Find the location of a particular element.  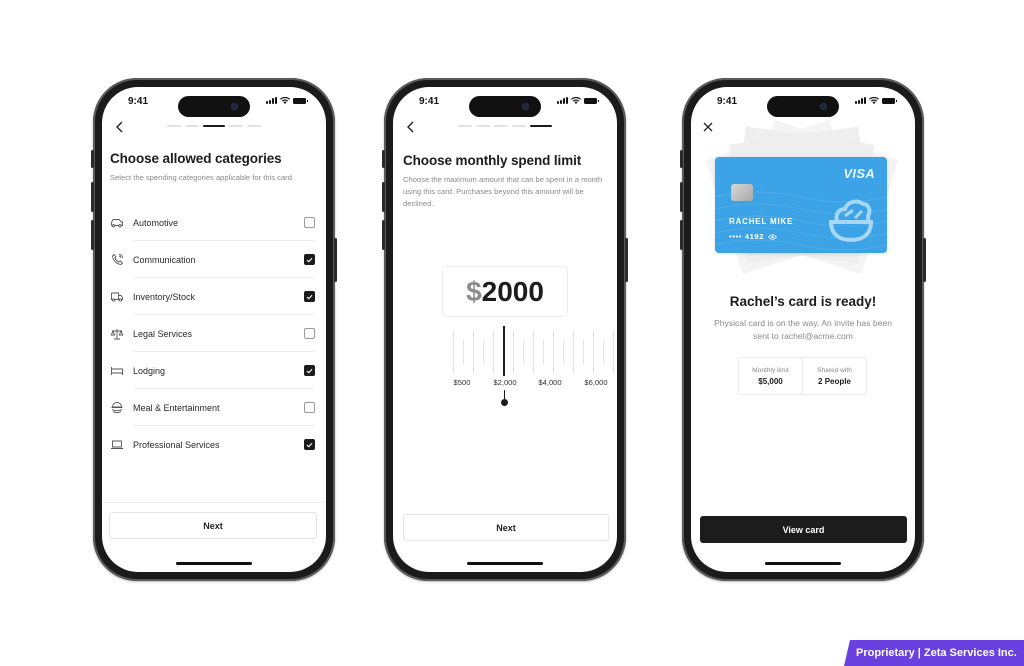

slider-label: $6,000 is located at coordinates (596, 382).